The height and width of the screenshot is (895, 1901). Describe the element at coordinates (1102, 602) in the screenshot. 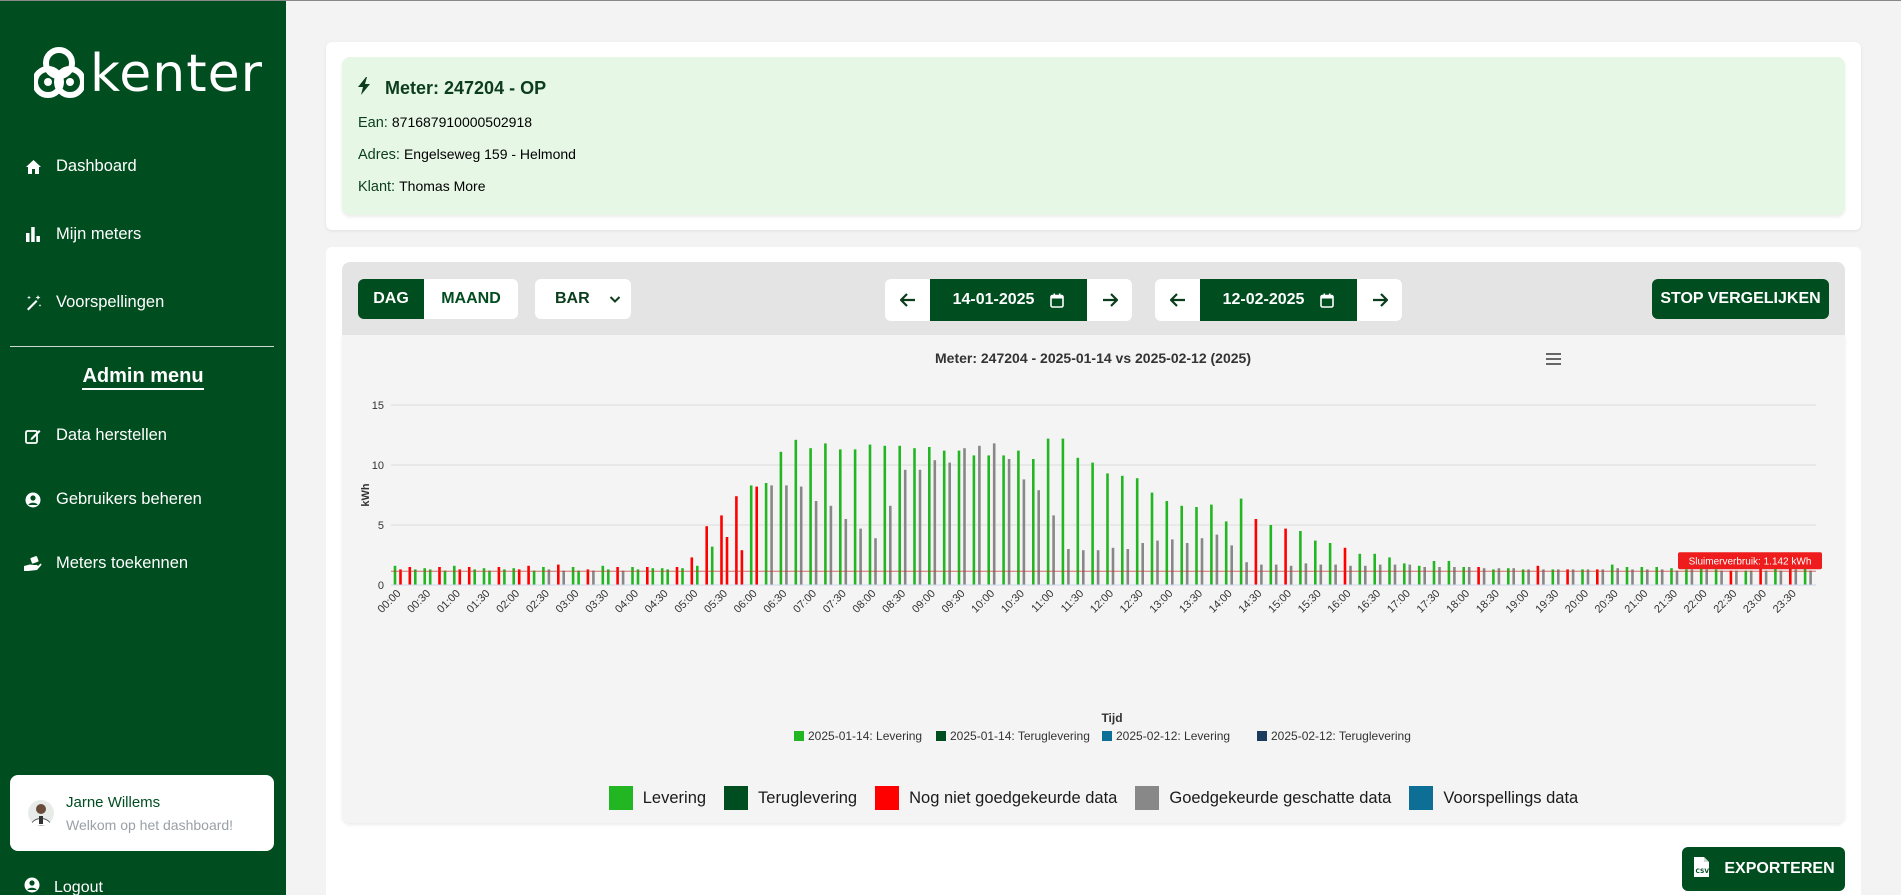

I see `x-tick-label: 12:00` at that location.